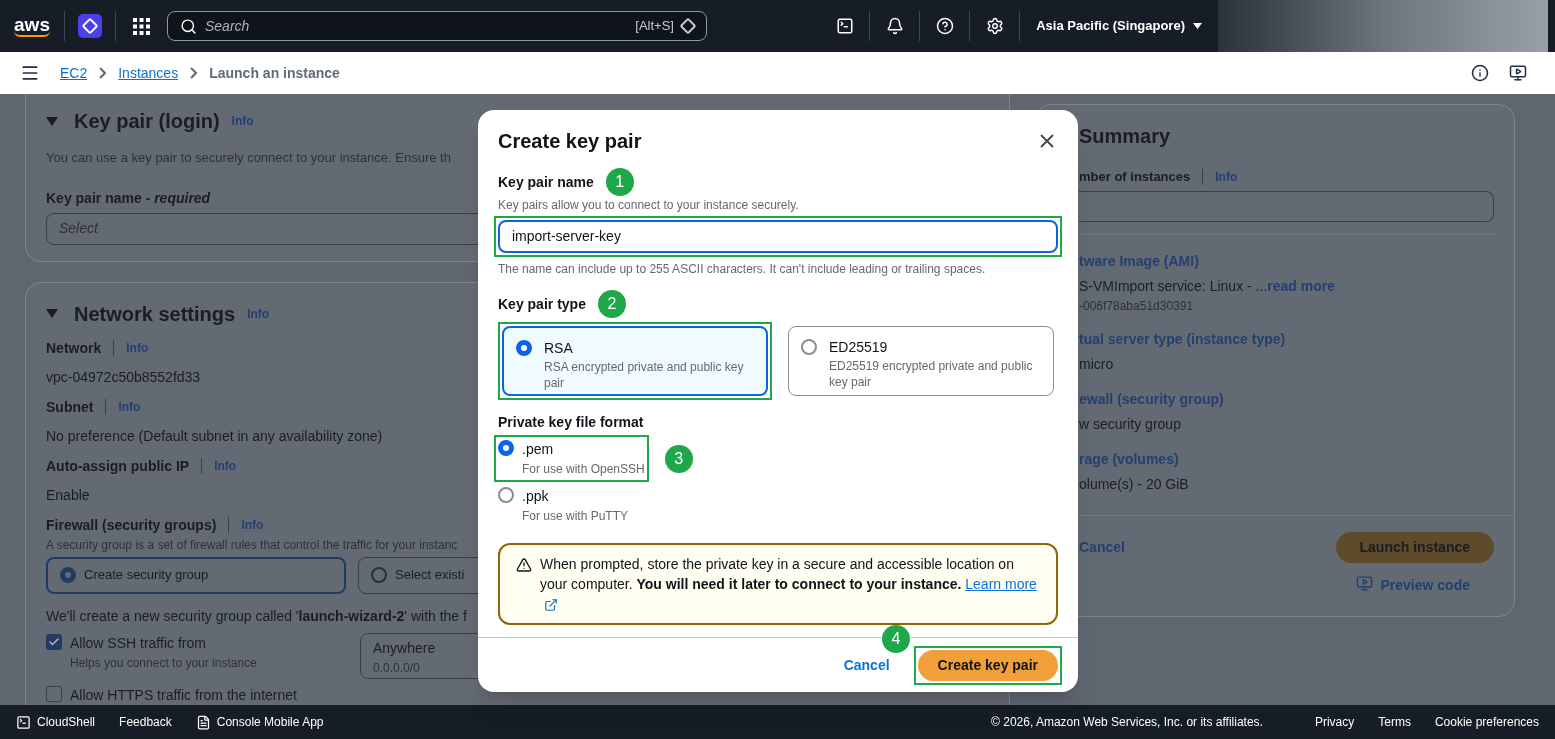  What do you see at coordinates (688, 26) in the screenshot?
I see `assistant-icon` at bounding box center [688, 26].